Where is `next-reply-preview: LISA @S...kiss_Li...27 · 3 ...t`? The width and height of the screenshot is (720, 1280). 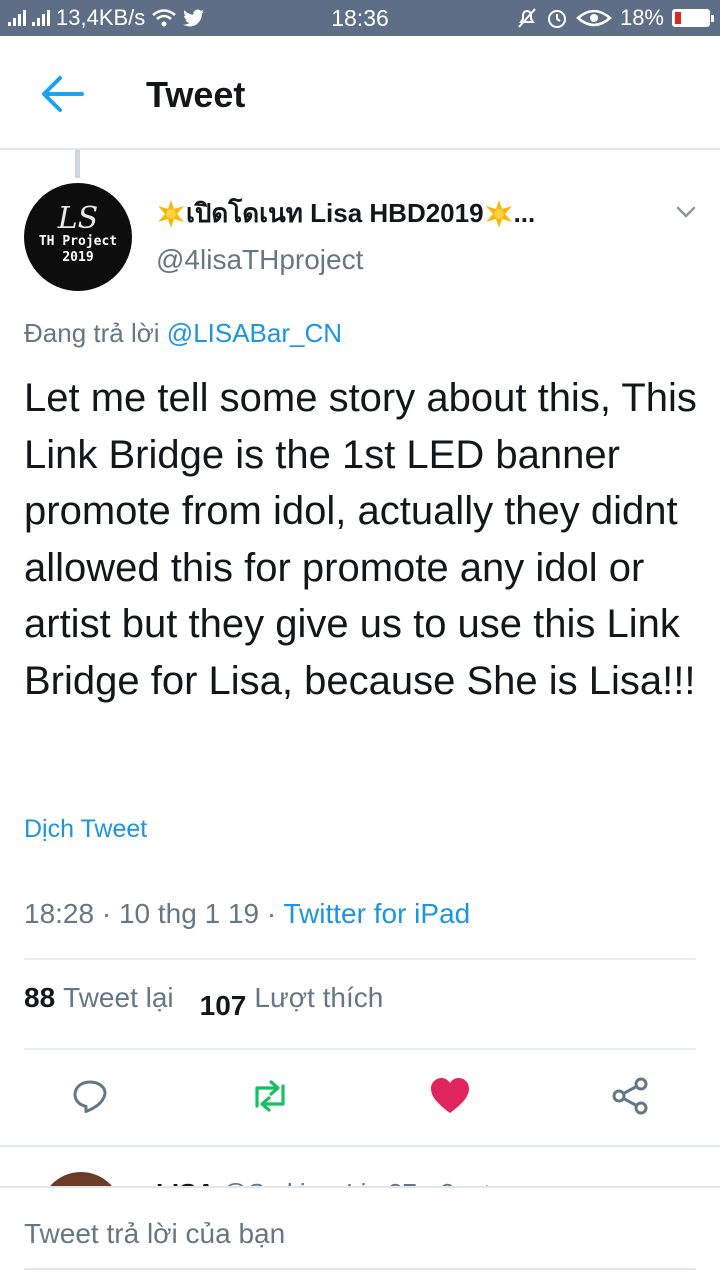 next-reply-preview: LISA @S...kiss_Li...27 · 3 ...t is located at coordinates (360, 1170).